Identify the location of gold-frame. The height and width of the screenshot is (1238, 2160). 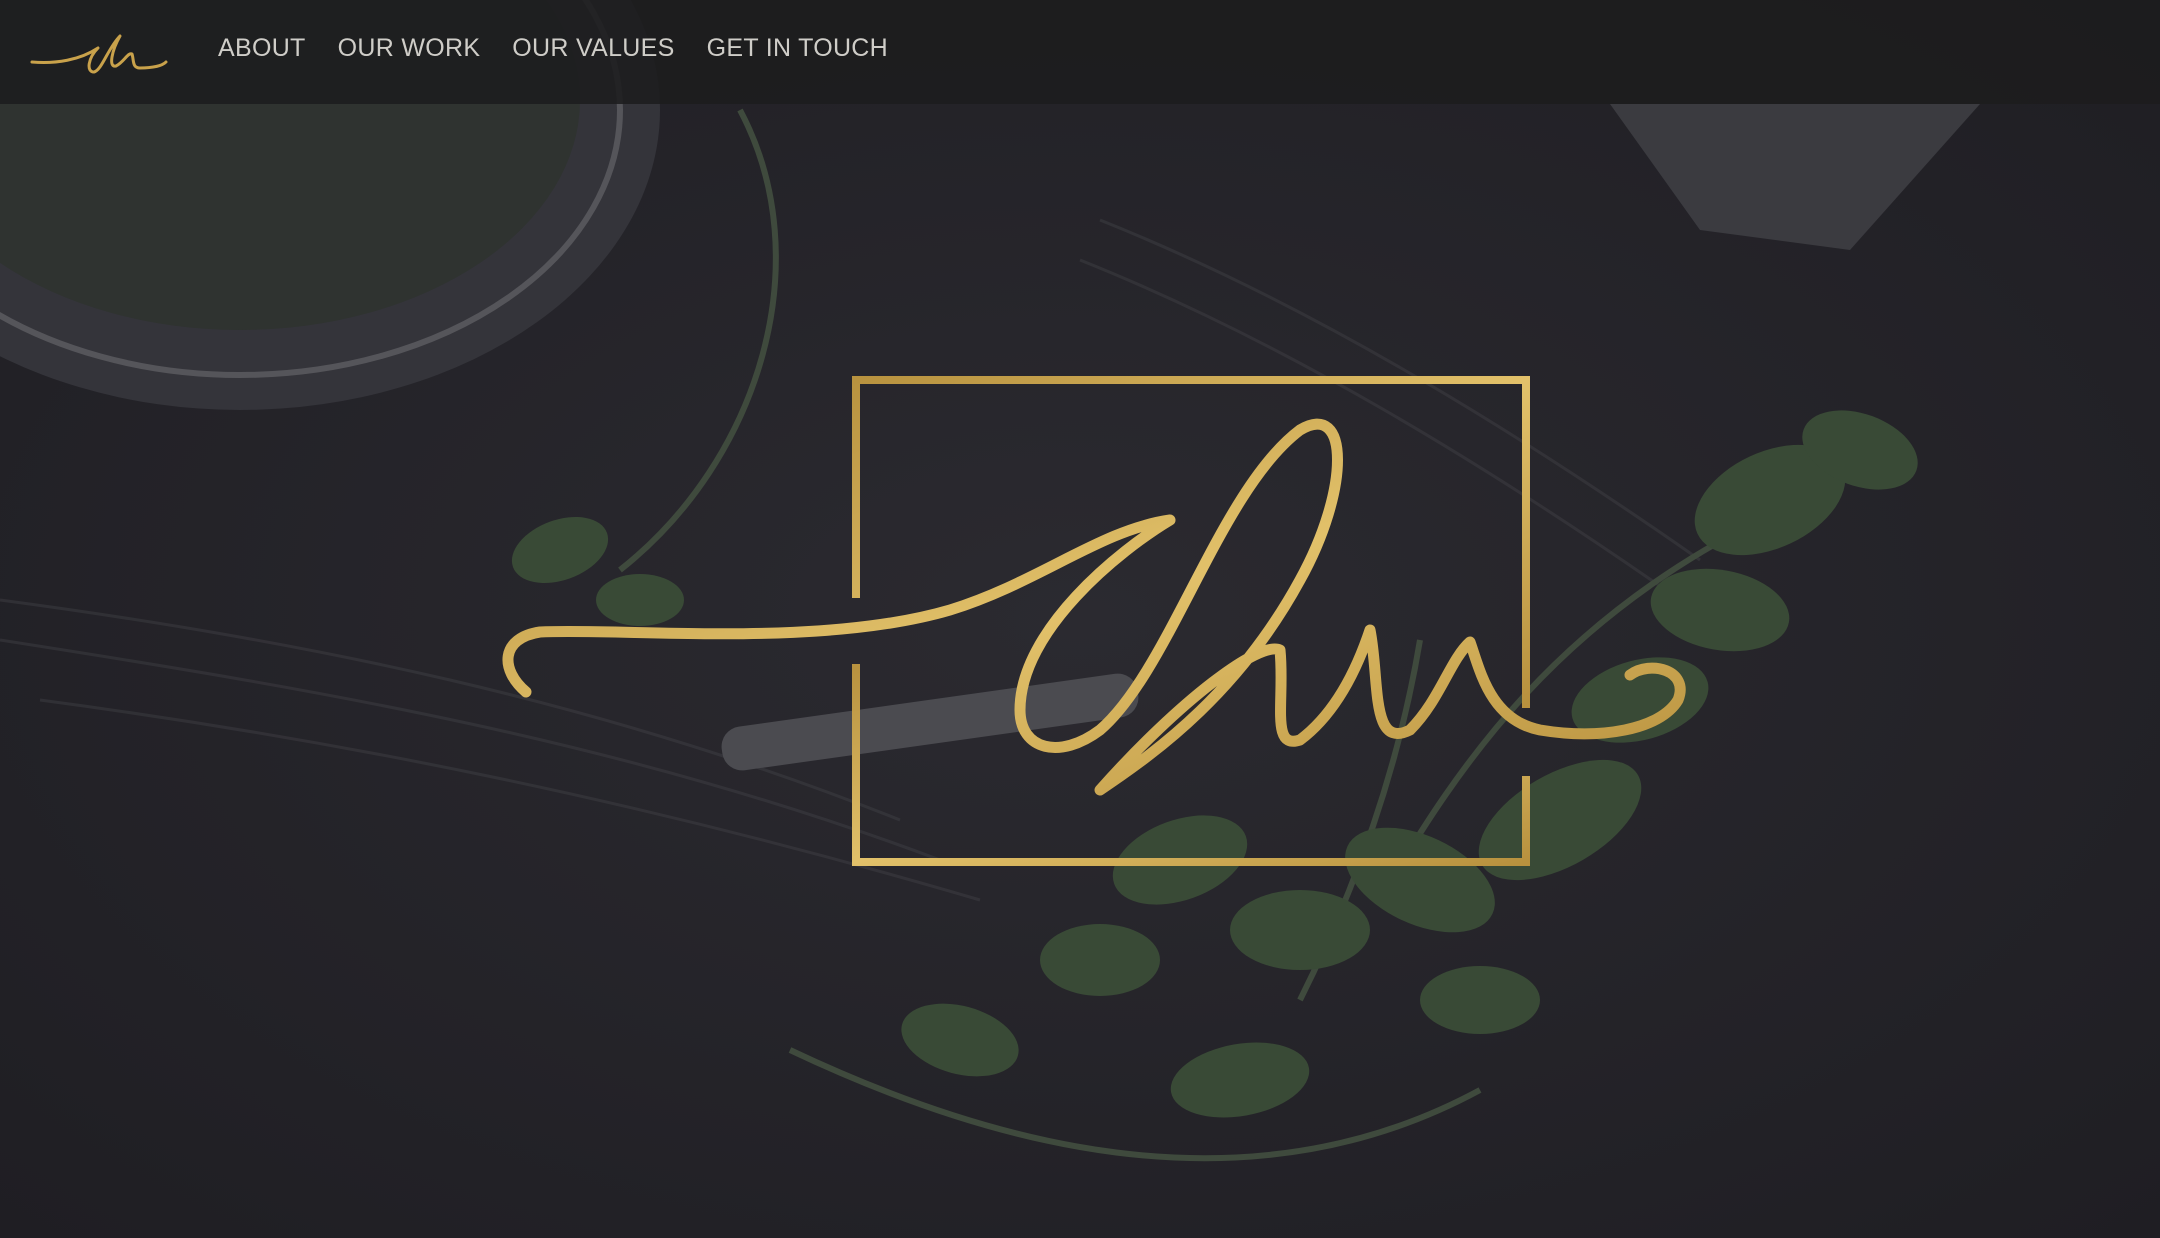
(1191, 621).